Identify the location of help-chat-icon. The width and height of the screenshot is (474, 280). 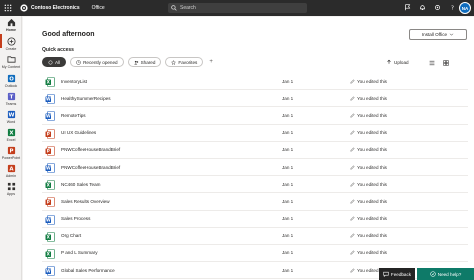
(433, 274).